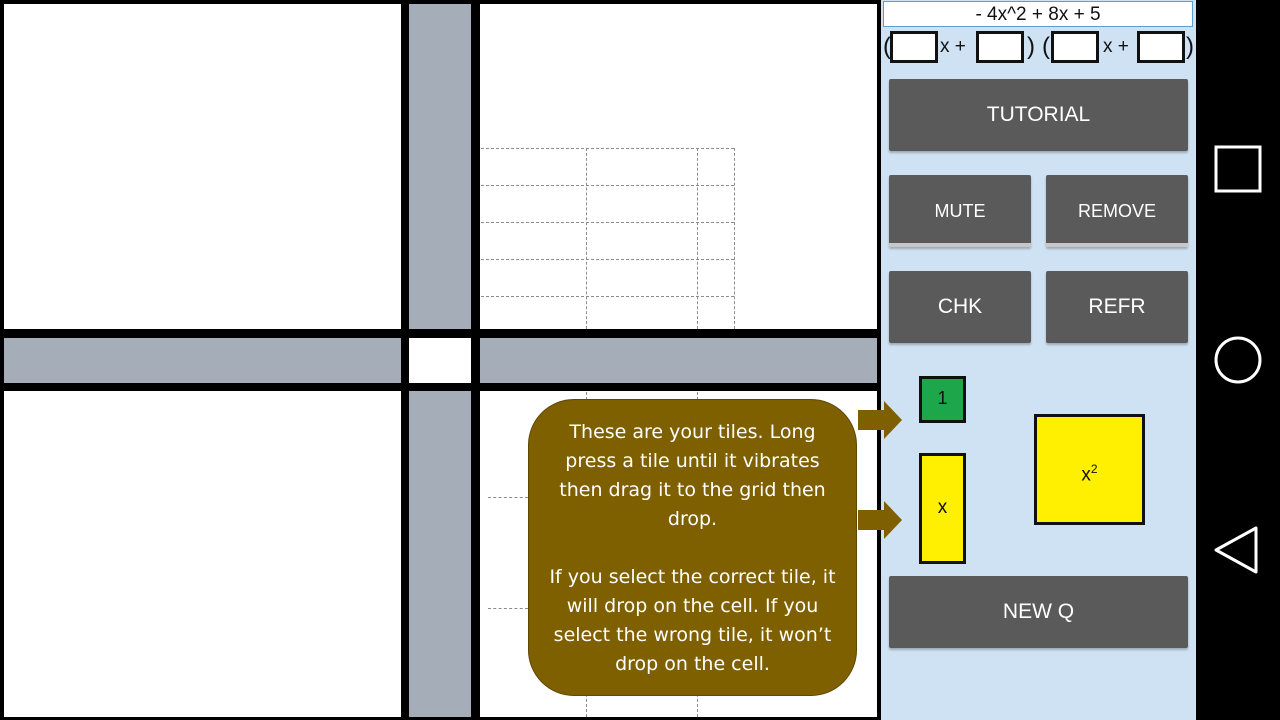 This screenshot has height=720, width=1280. Describe the element at coordinates (953, 46) in the screenshot. I see `x-plus-label-1: x +` at that location.